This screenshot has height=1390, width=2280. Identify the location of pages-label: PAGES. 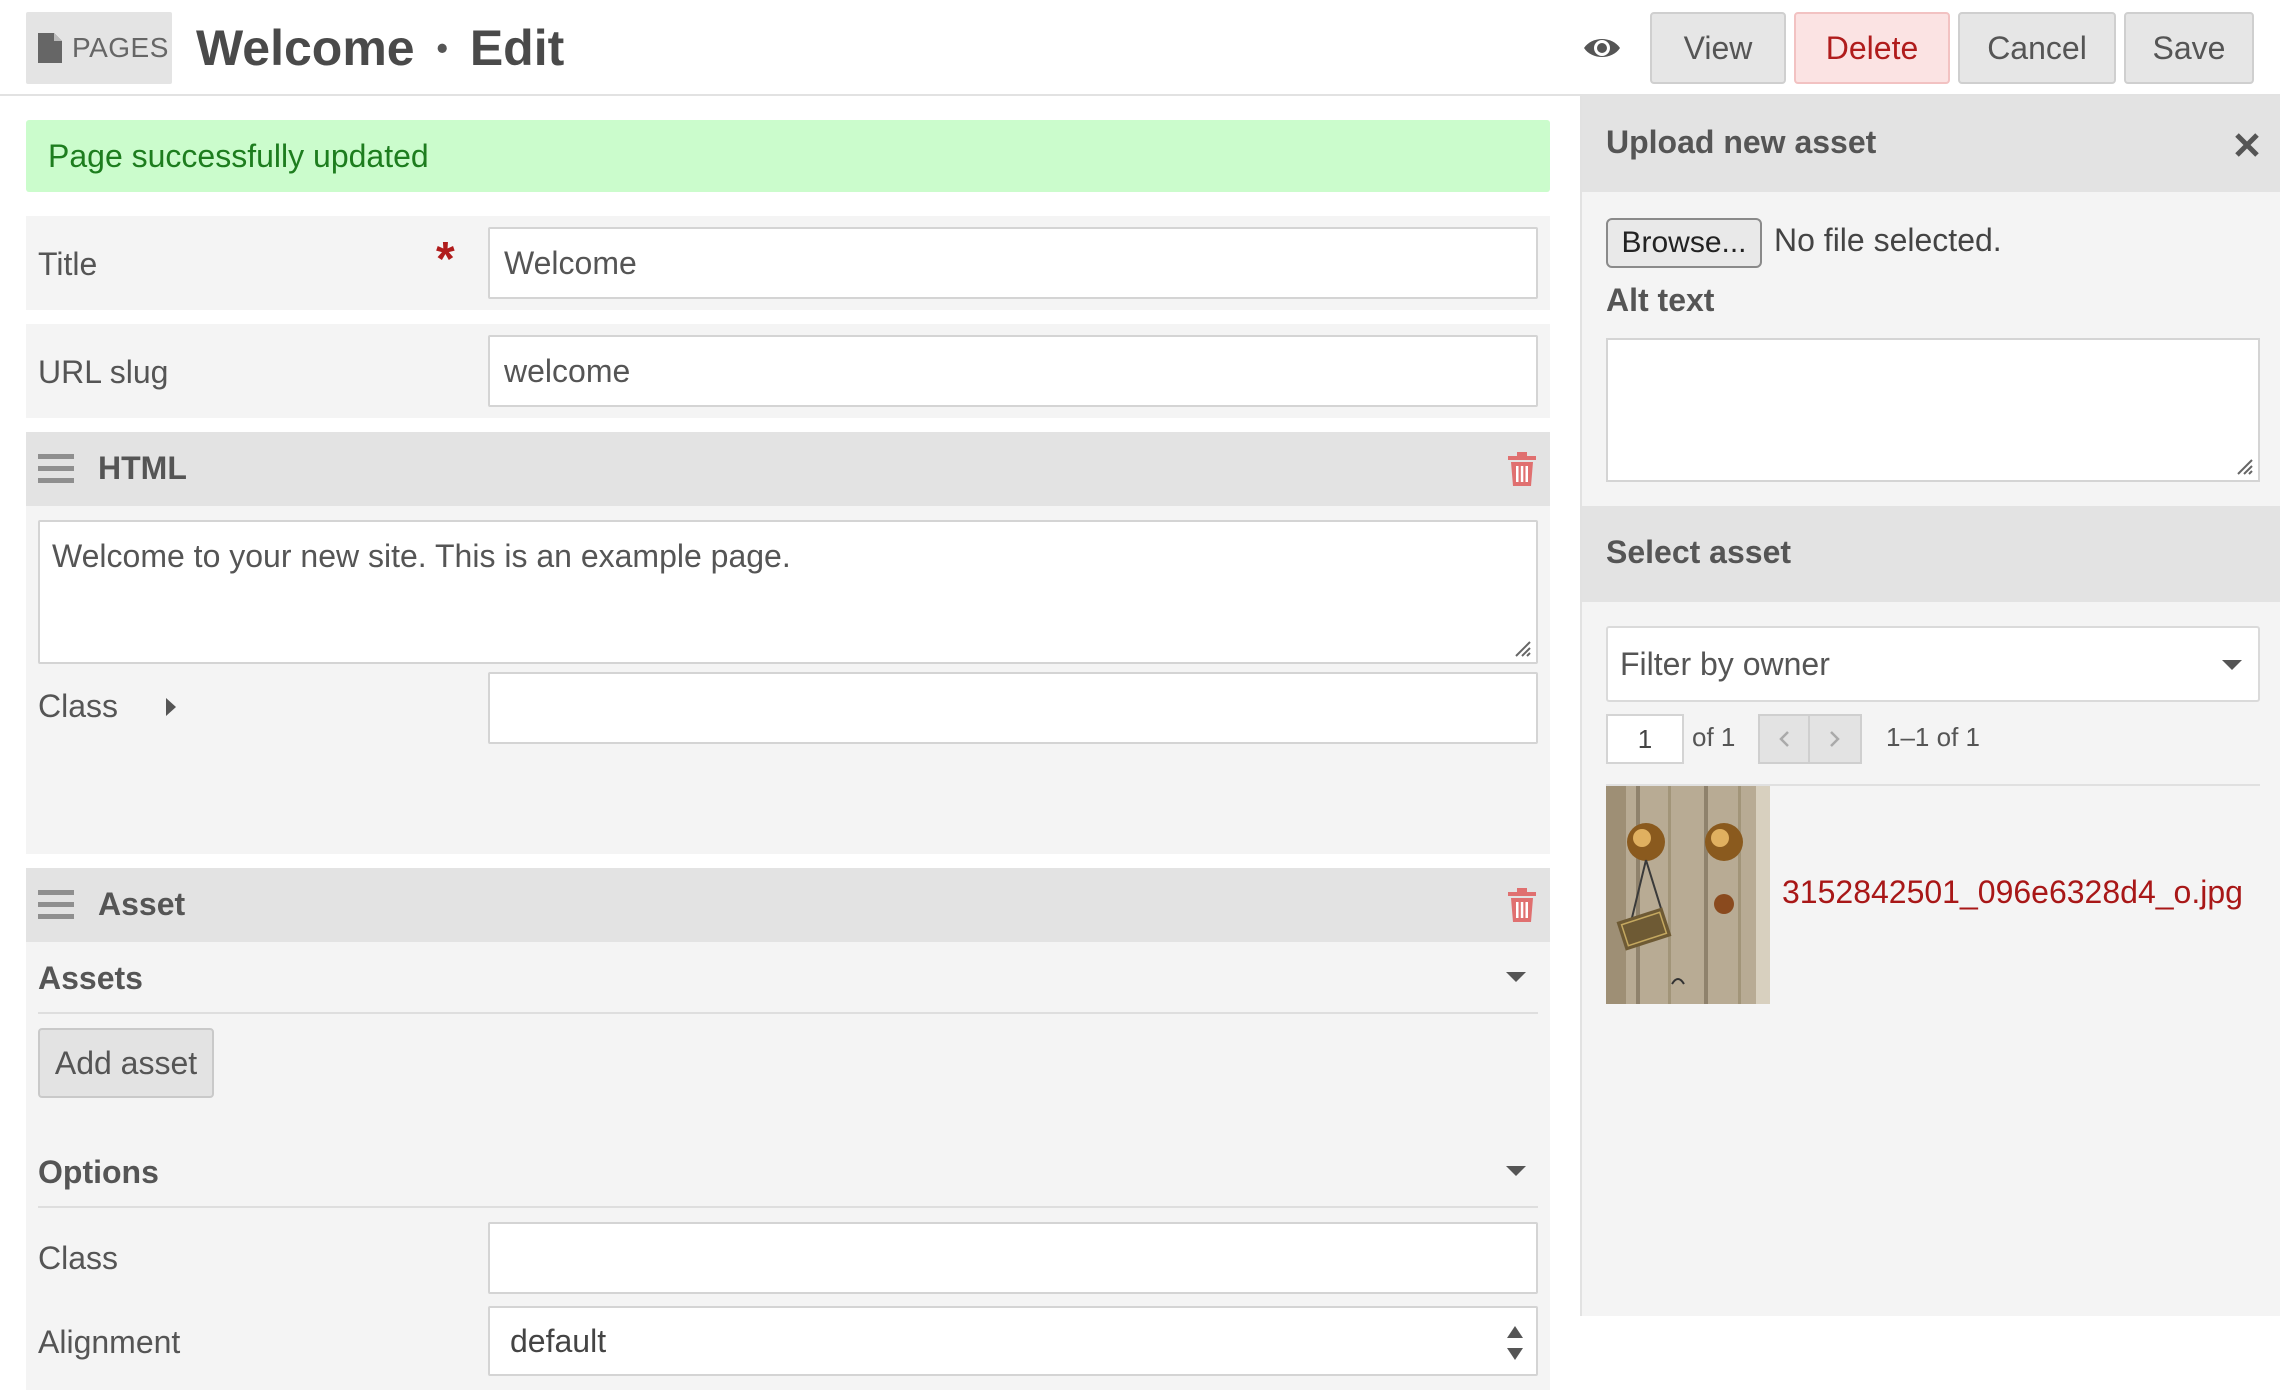
(120, 47).